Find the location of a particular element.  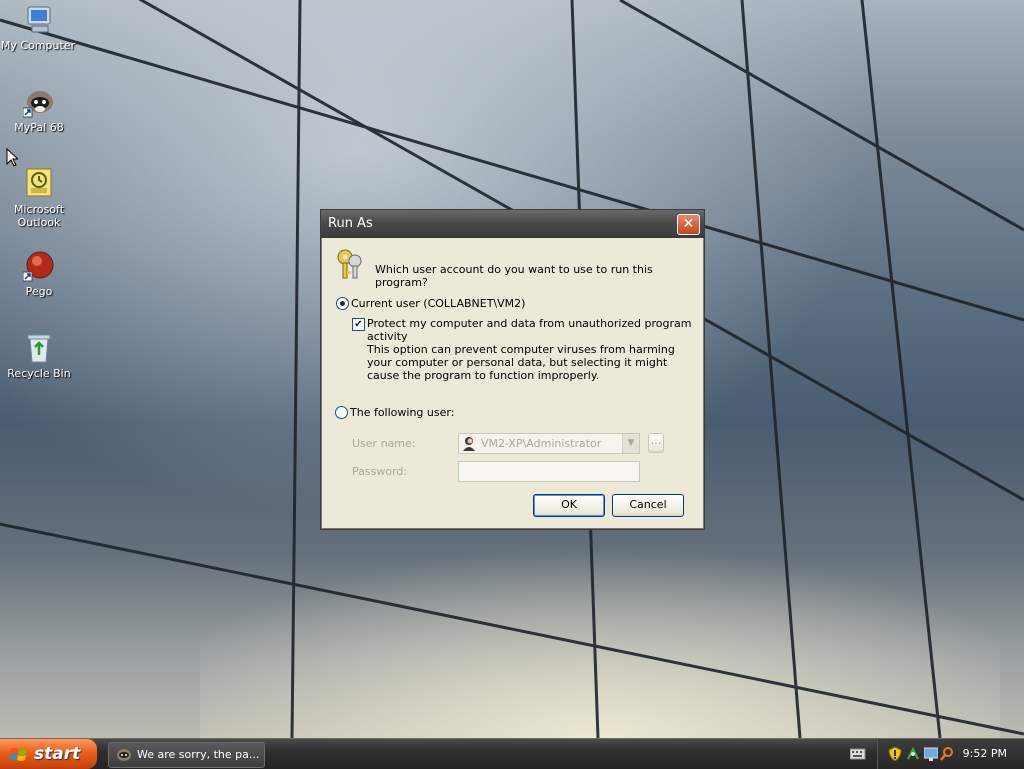

pego-icon is located at coordinates (38, 266).